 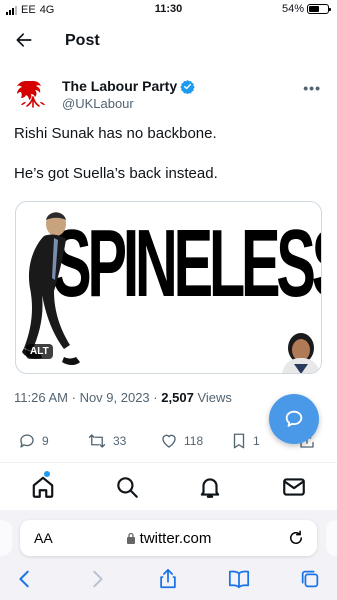 I want to click on bookmarks-icon, so click(x=239, y=579).